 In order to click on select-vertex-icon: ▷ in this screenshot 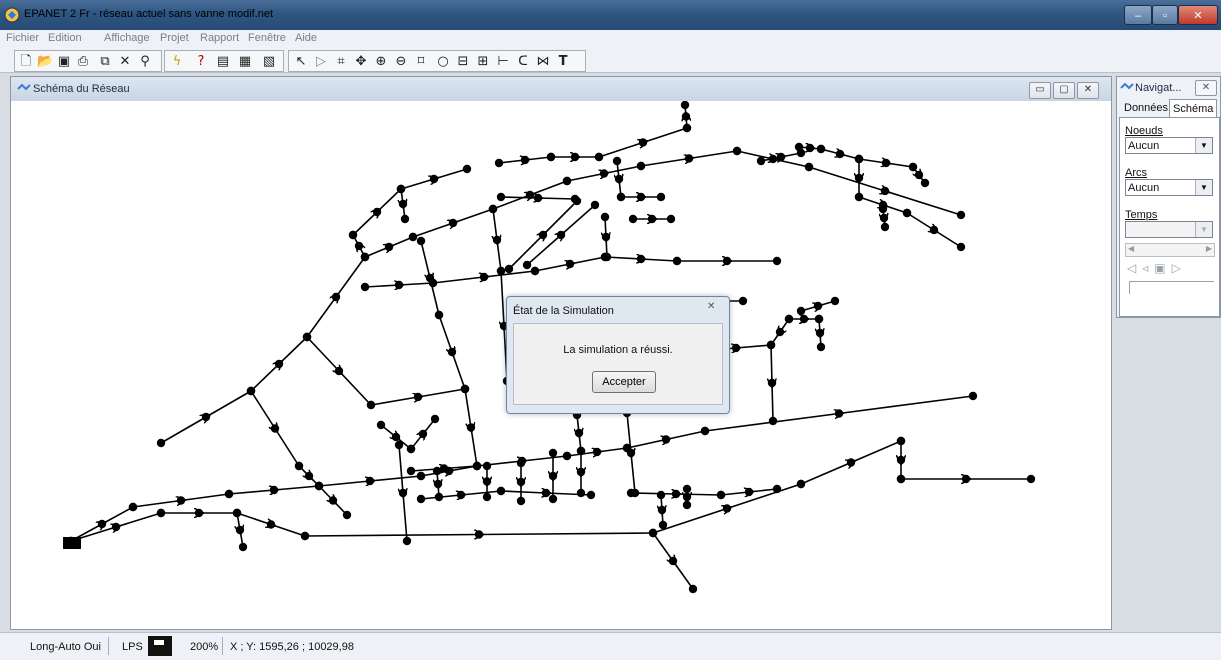, I will do `click(321, 61)`.